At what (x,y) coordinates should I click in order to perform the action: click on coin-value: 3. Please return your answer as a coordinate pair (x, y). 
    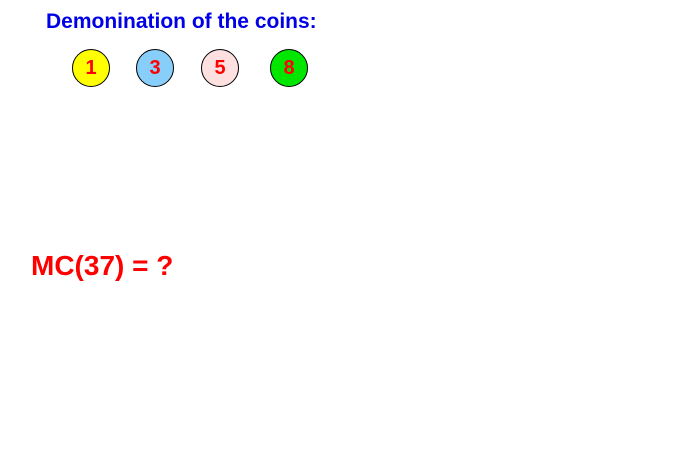
    Looking at the image, I should click on (155, 68).